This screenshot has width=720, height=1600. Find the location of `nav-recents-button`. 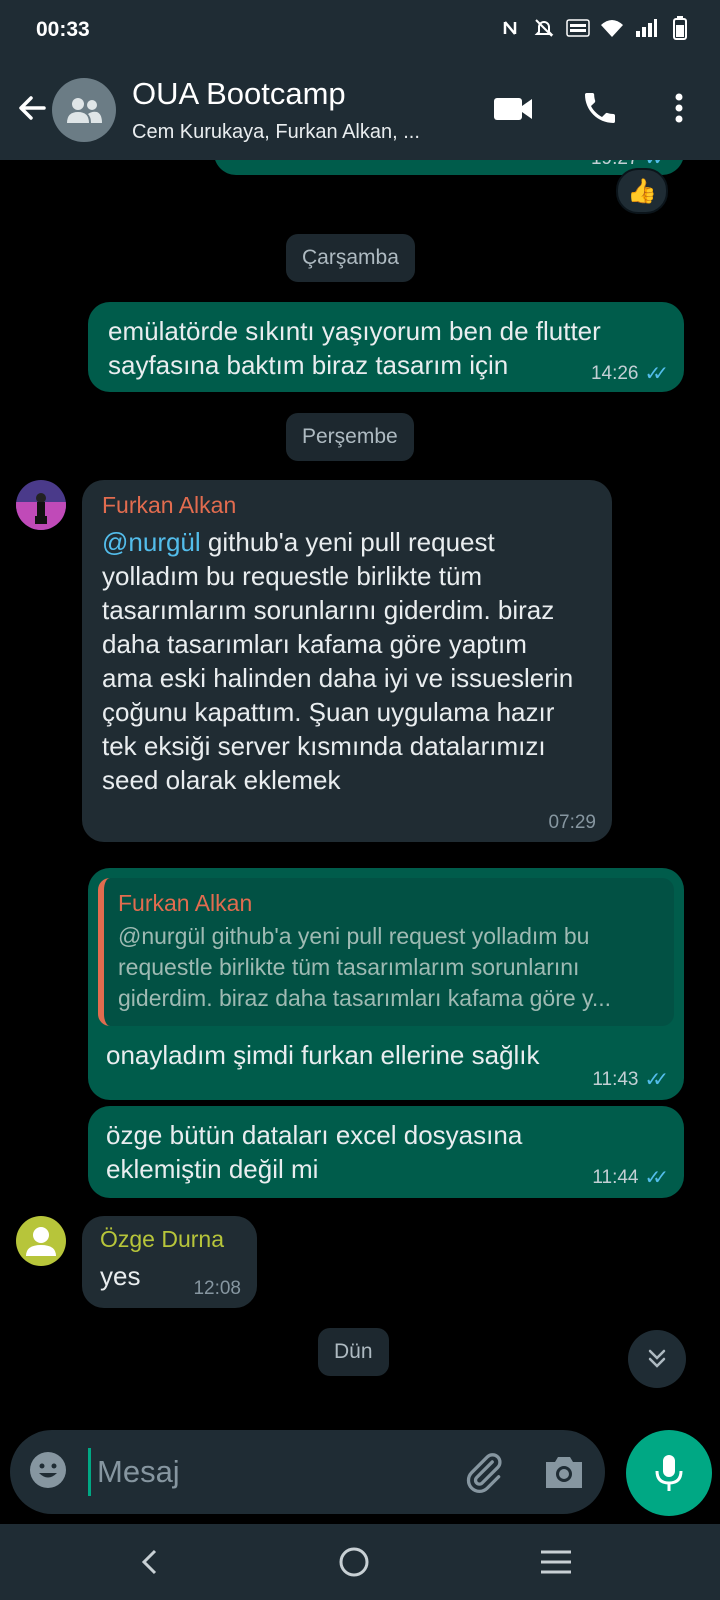

nav-recents-button is located at coordinates (556, 1562).